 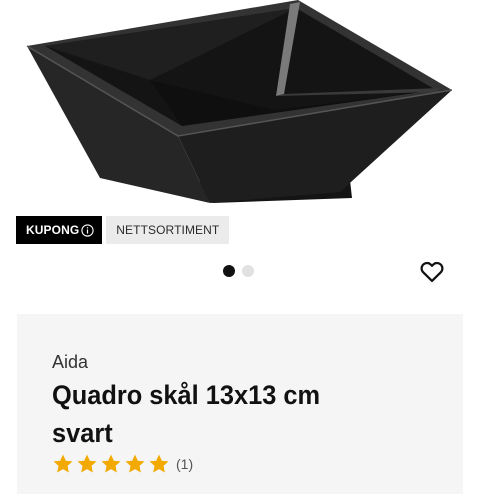 I want to click on rating-stars, so click(x=111, y=464).